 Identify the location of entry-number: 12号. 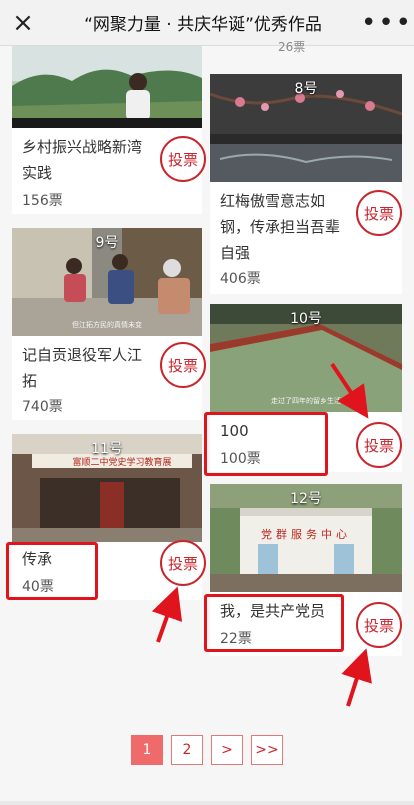
(306, 499).